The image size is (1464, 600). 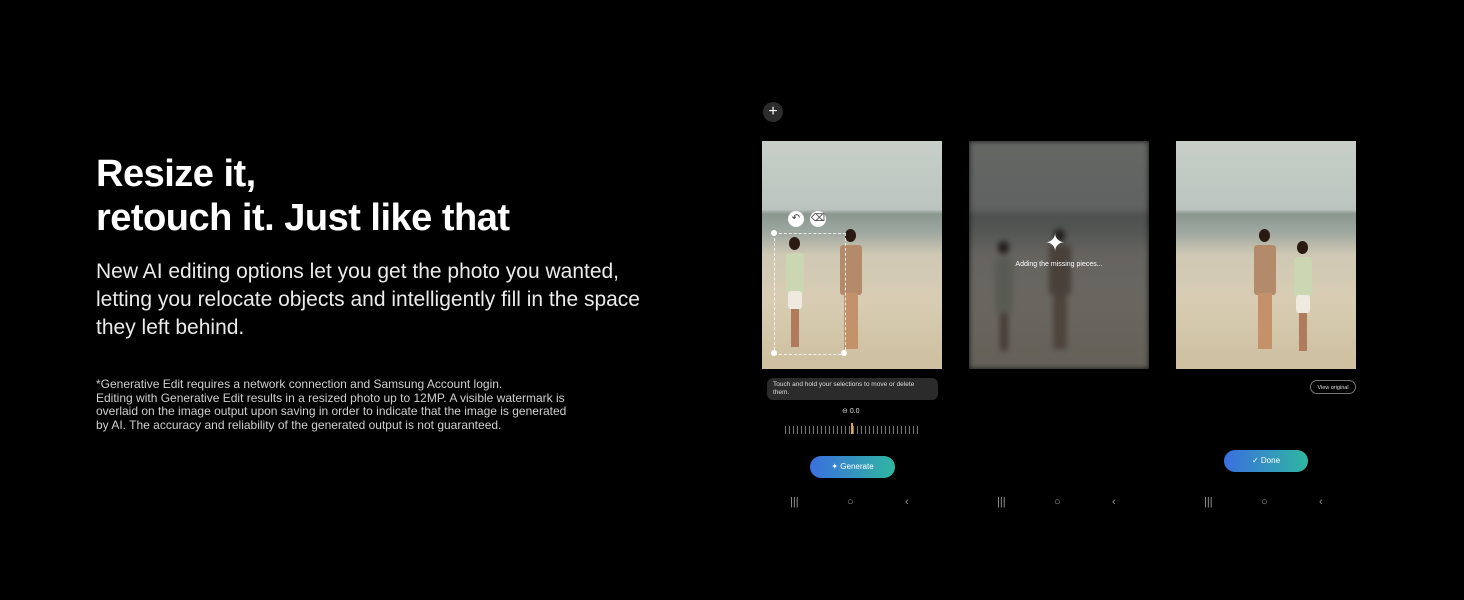 What do you see at coordinates (1256, 460) in the screenshot?
I see `check-icon: ✓` at bounding box center [1256, 460].